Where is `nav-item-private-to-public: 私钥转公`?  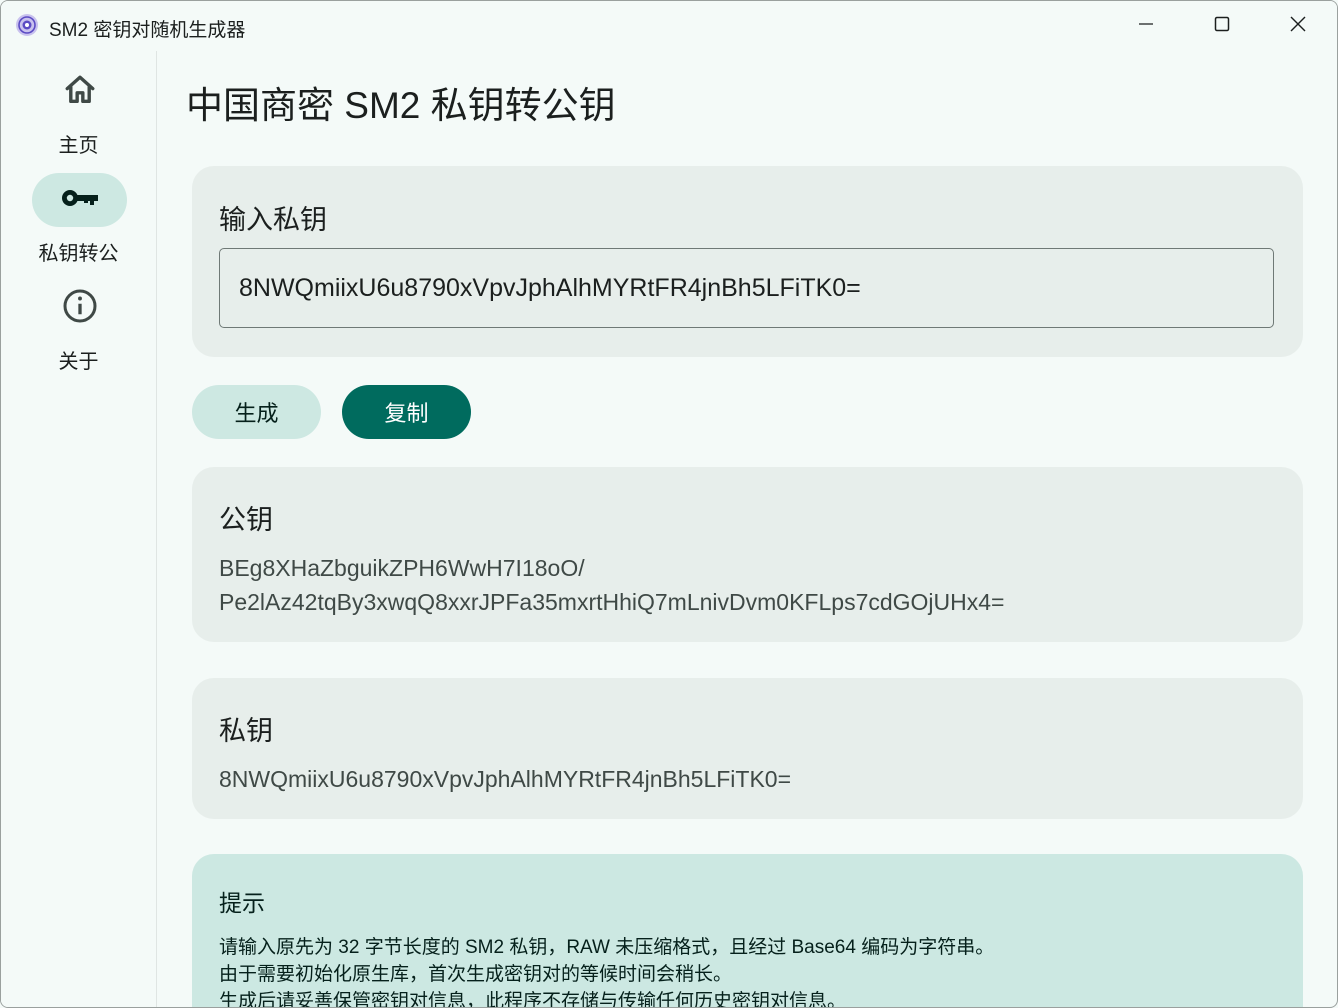
nav-item-private-to-public: 私钥转公 is located at coordinates (78, 223).